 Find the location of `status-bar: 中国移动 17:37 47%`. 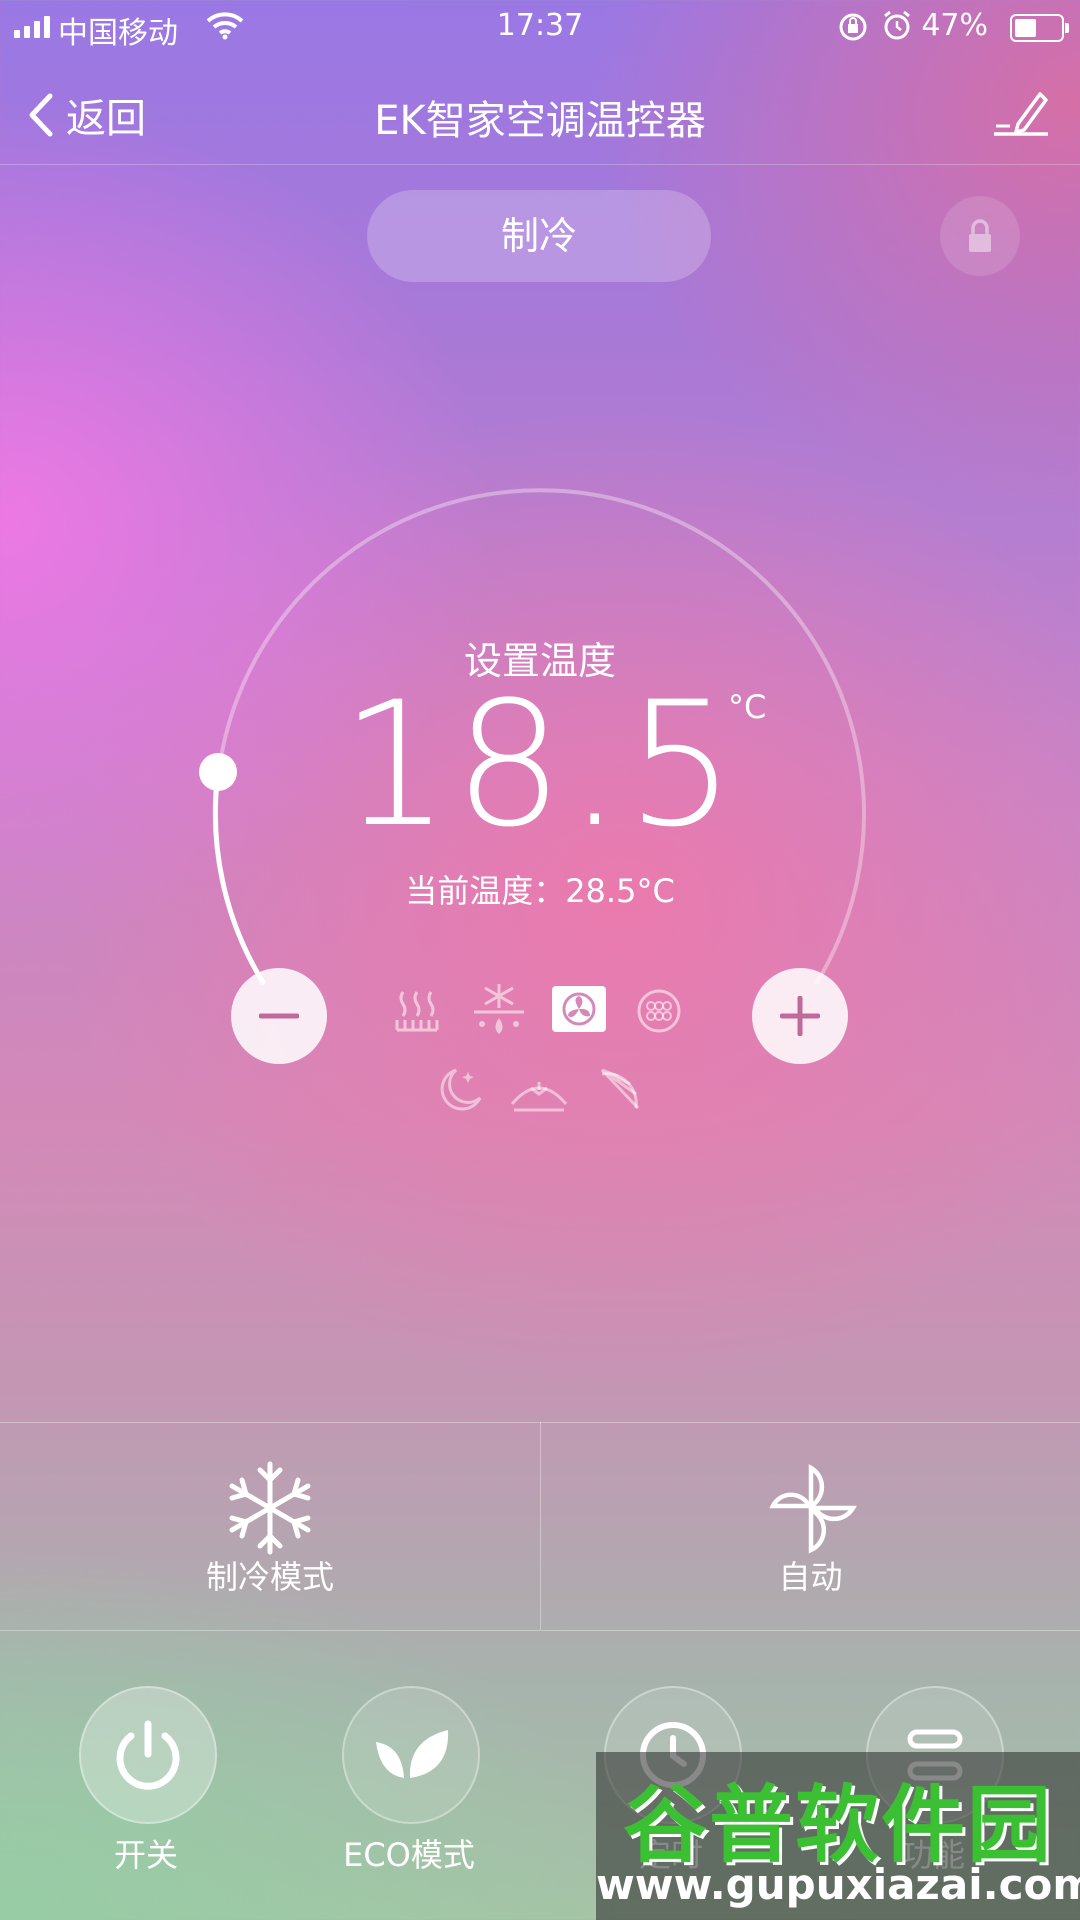

status-bar: 中国移动 17:37 47% is located at coordinates (540, 28).